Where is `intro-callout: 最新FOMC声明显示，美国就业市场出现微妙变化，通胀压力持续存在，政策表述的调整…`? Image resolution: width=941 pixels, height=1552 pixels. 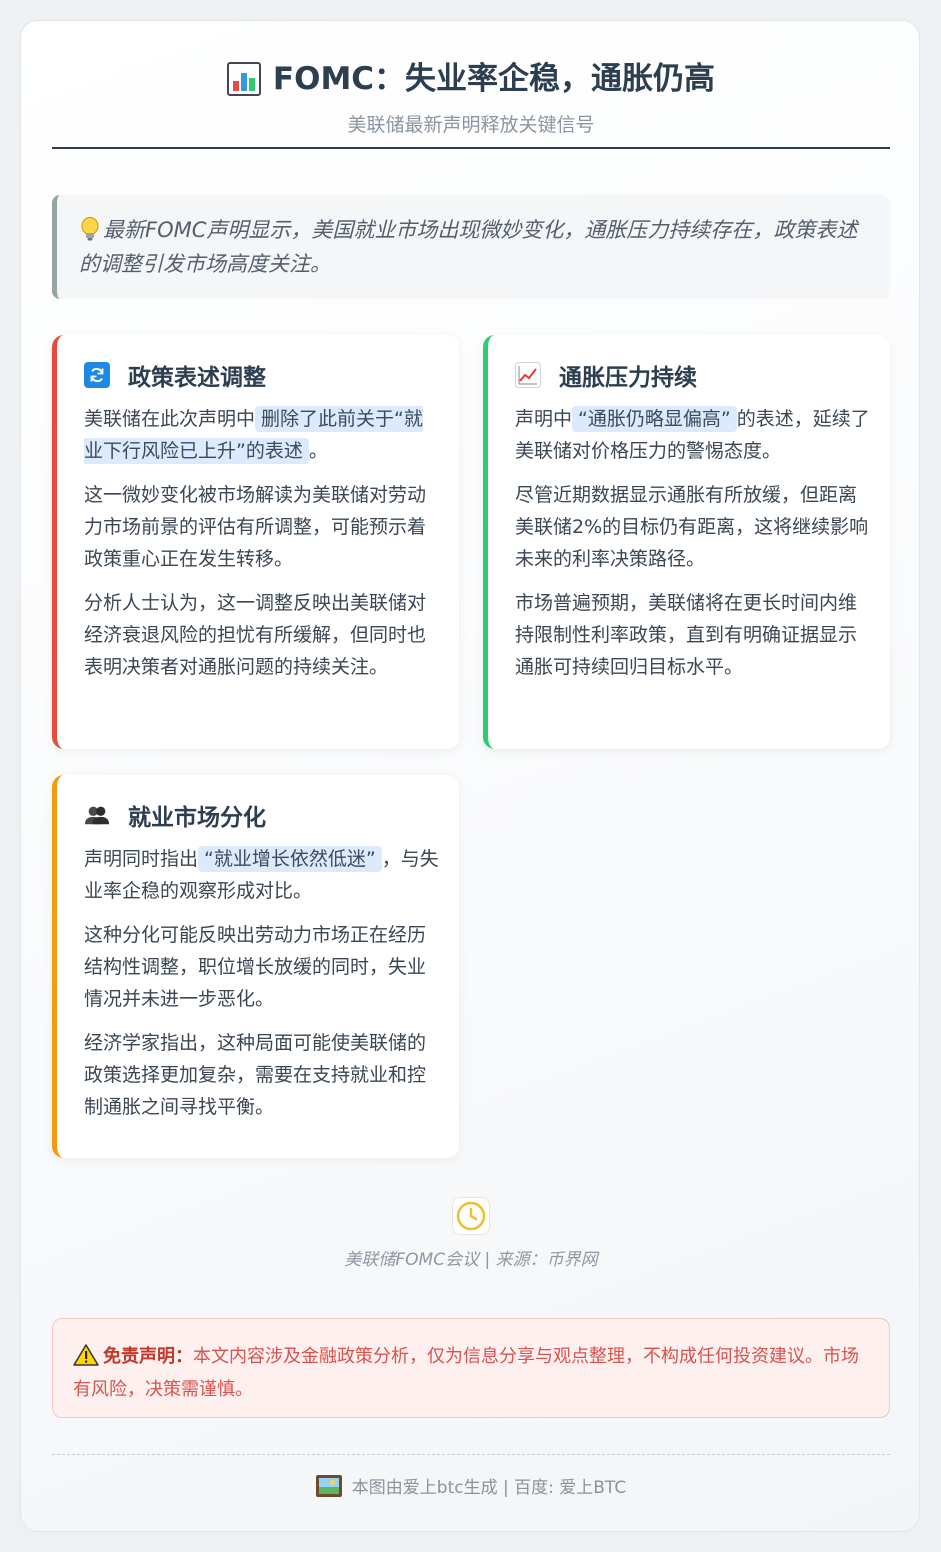
intro-callout: 最新FOMC声明显示，美国就业市场出现微妙变化，通胀压力持续存在，政策表述的调整… is located at coordinates (471, 247).